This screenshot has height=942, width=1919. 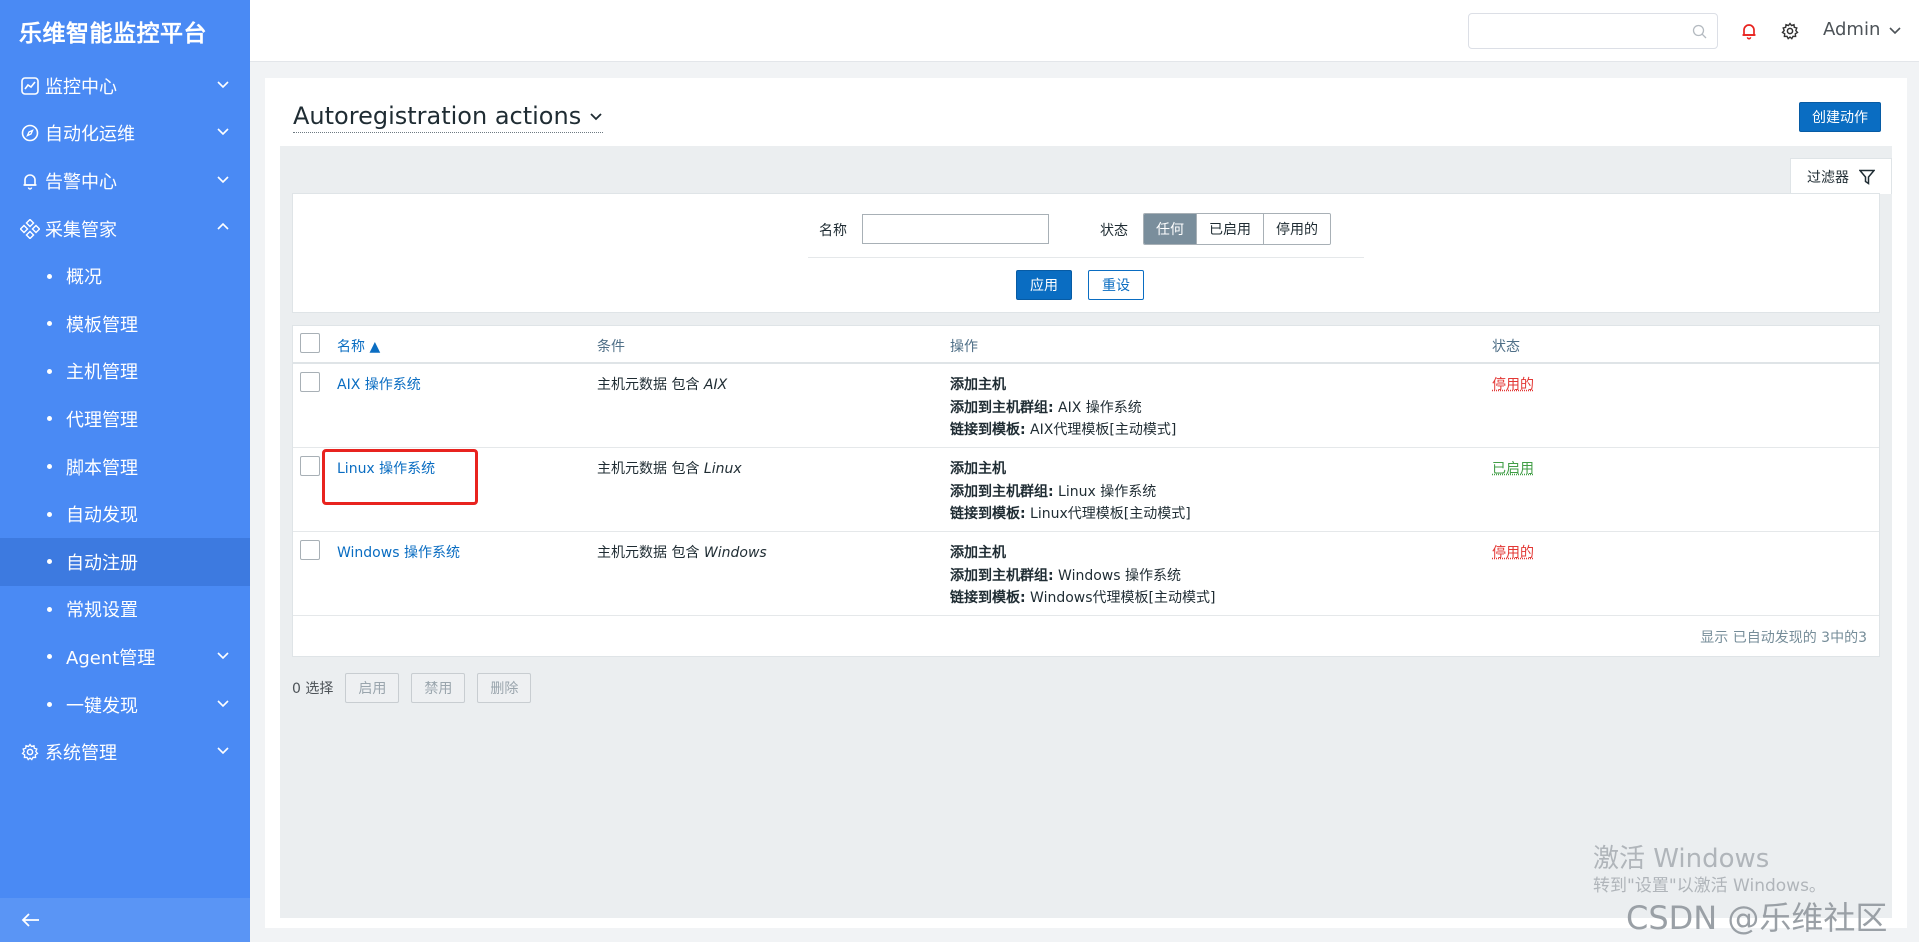 I want to click on nav-collection-manager: 采集管家, so click(x=125, y=229).